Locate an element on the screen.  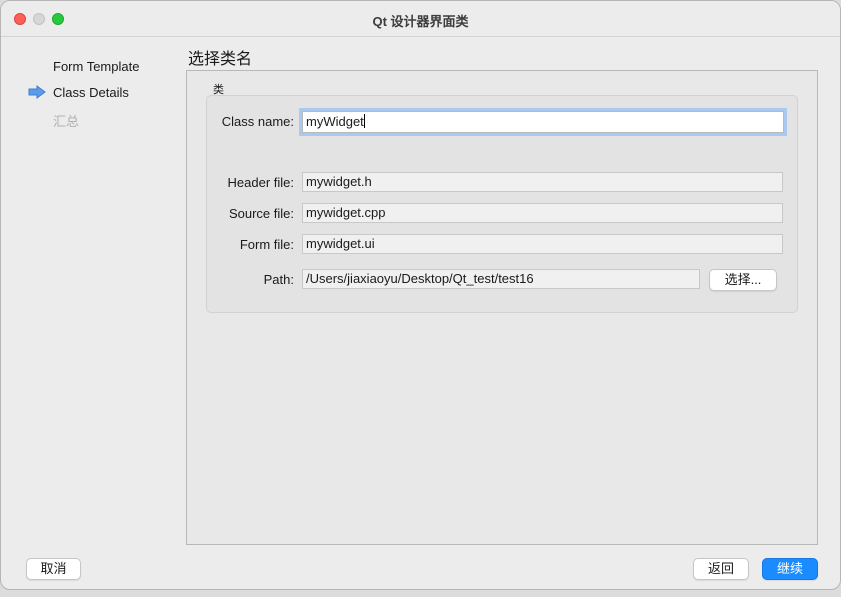
text-caret is located at coordinates (364, 121).